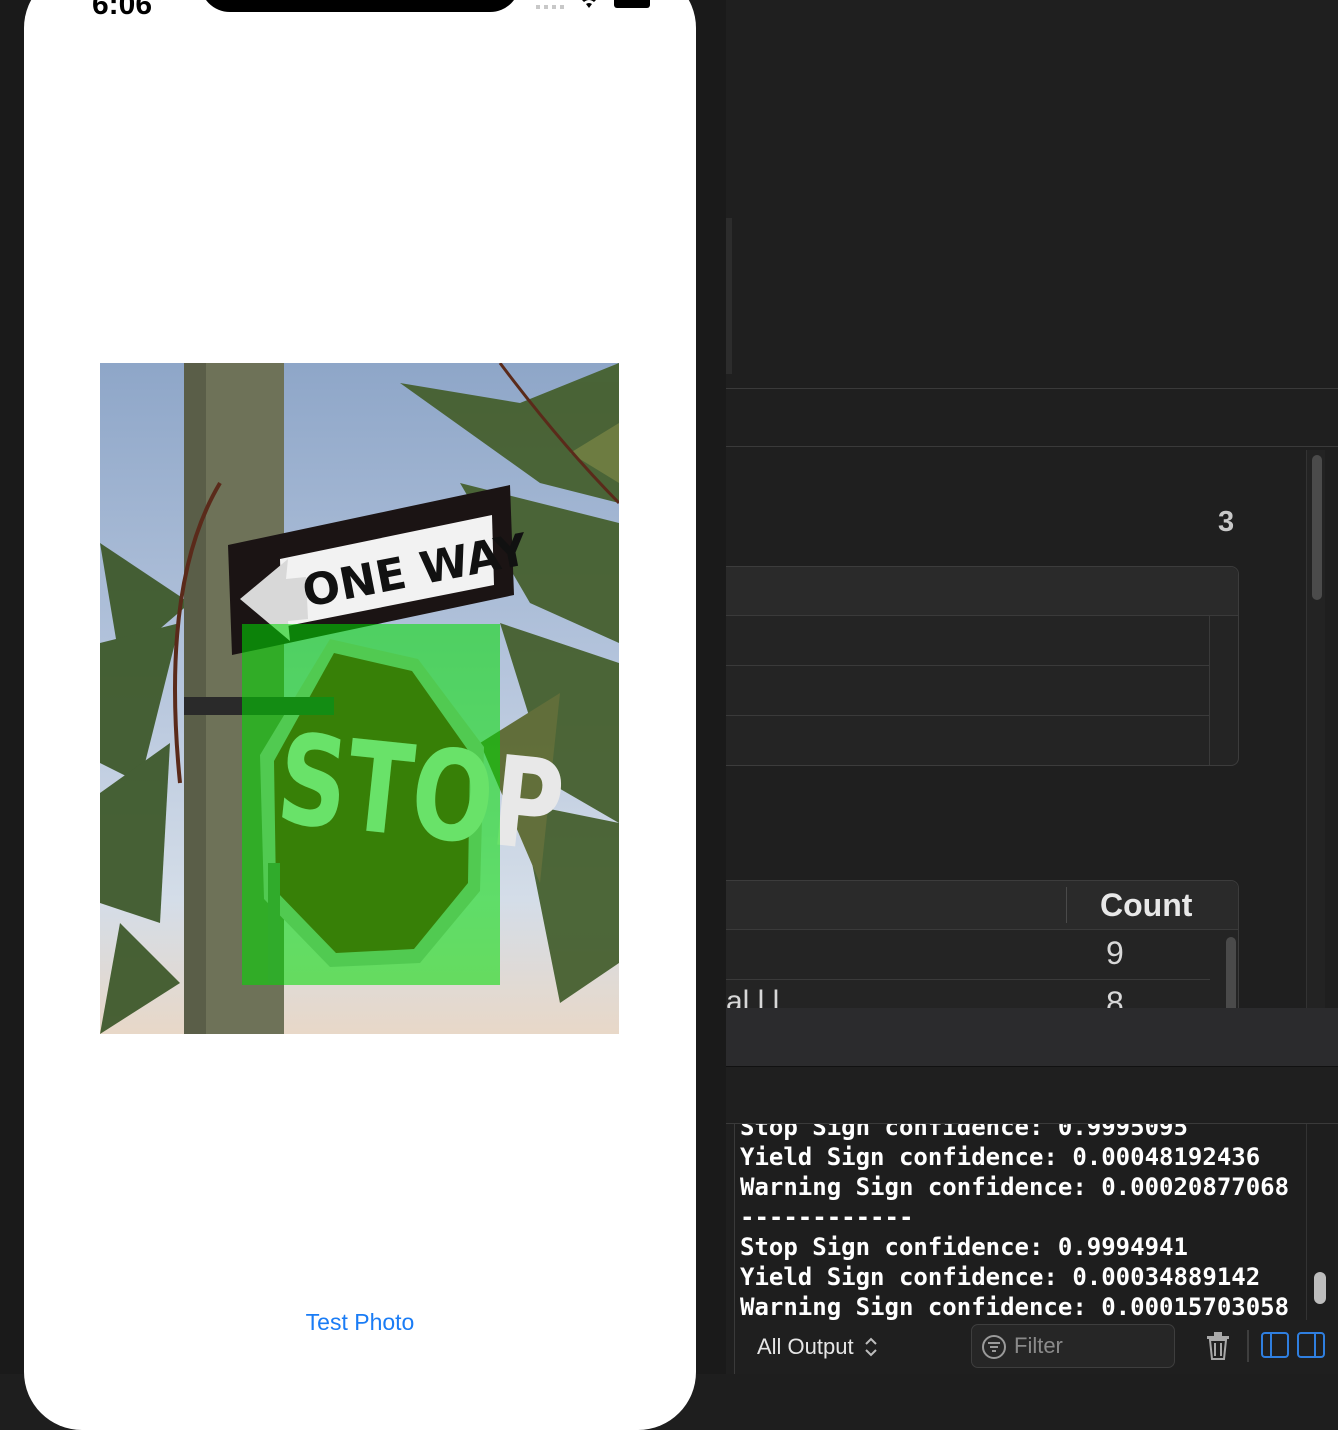 This screenshot has height=1430, width=1338. I want to click on console-line: Yield Sign confidence: 0.00048192436, so click(1000, 1157).